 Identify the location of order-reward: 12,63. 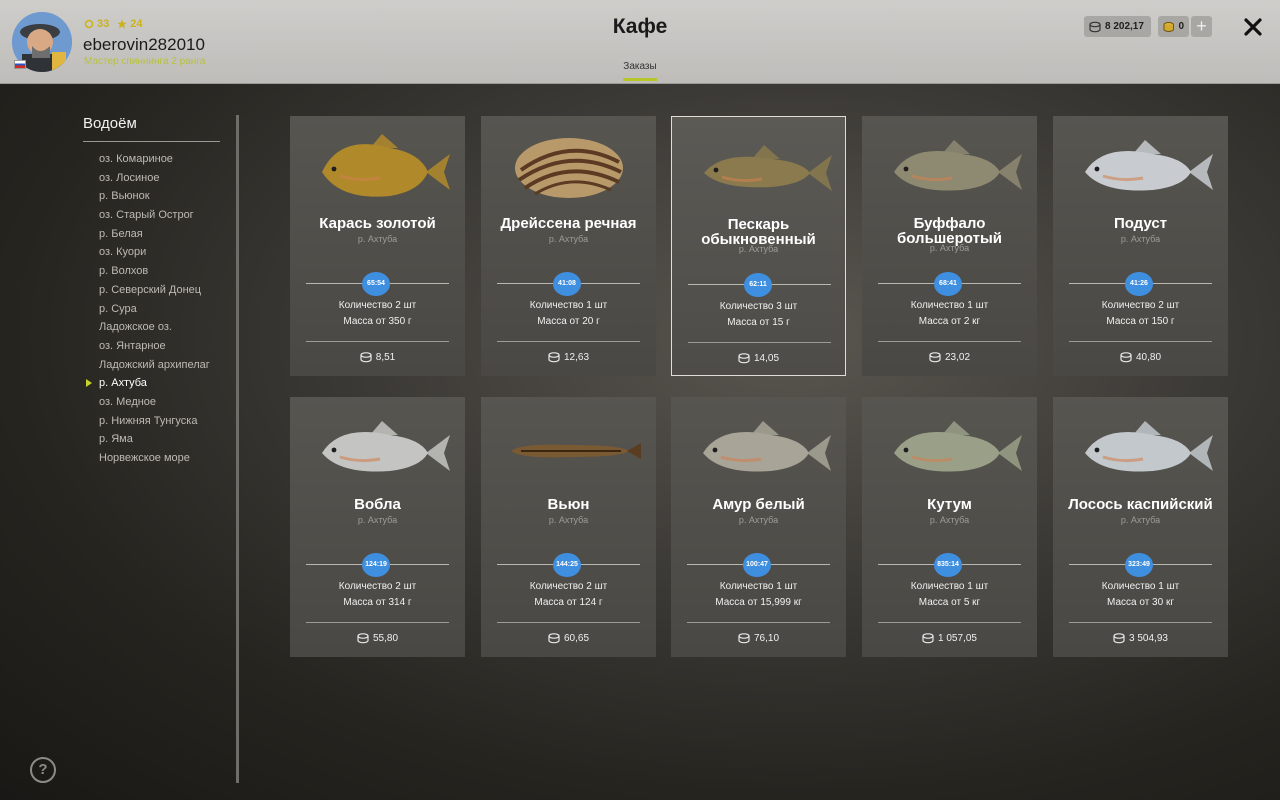
(568, 357).